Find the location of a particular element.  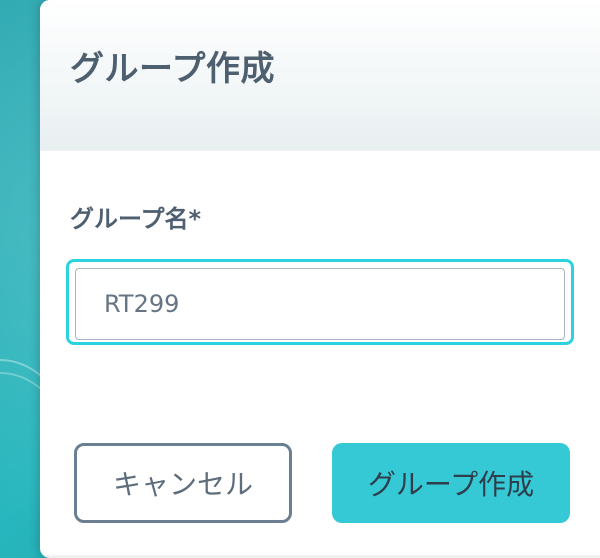

group-name-label: グループ名* is located at coordinates (136, 219).